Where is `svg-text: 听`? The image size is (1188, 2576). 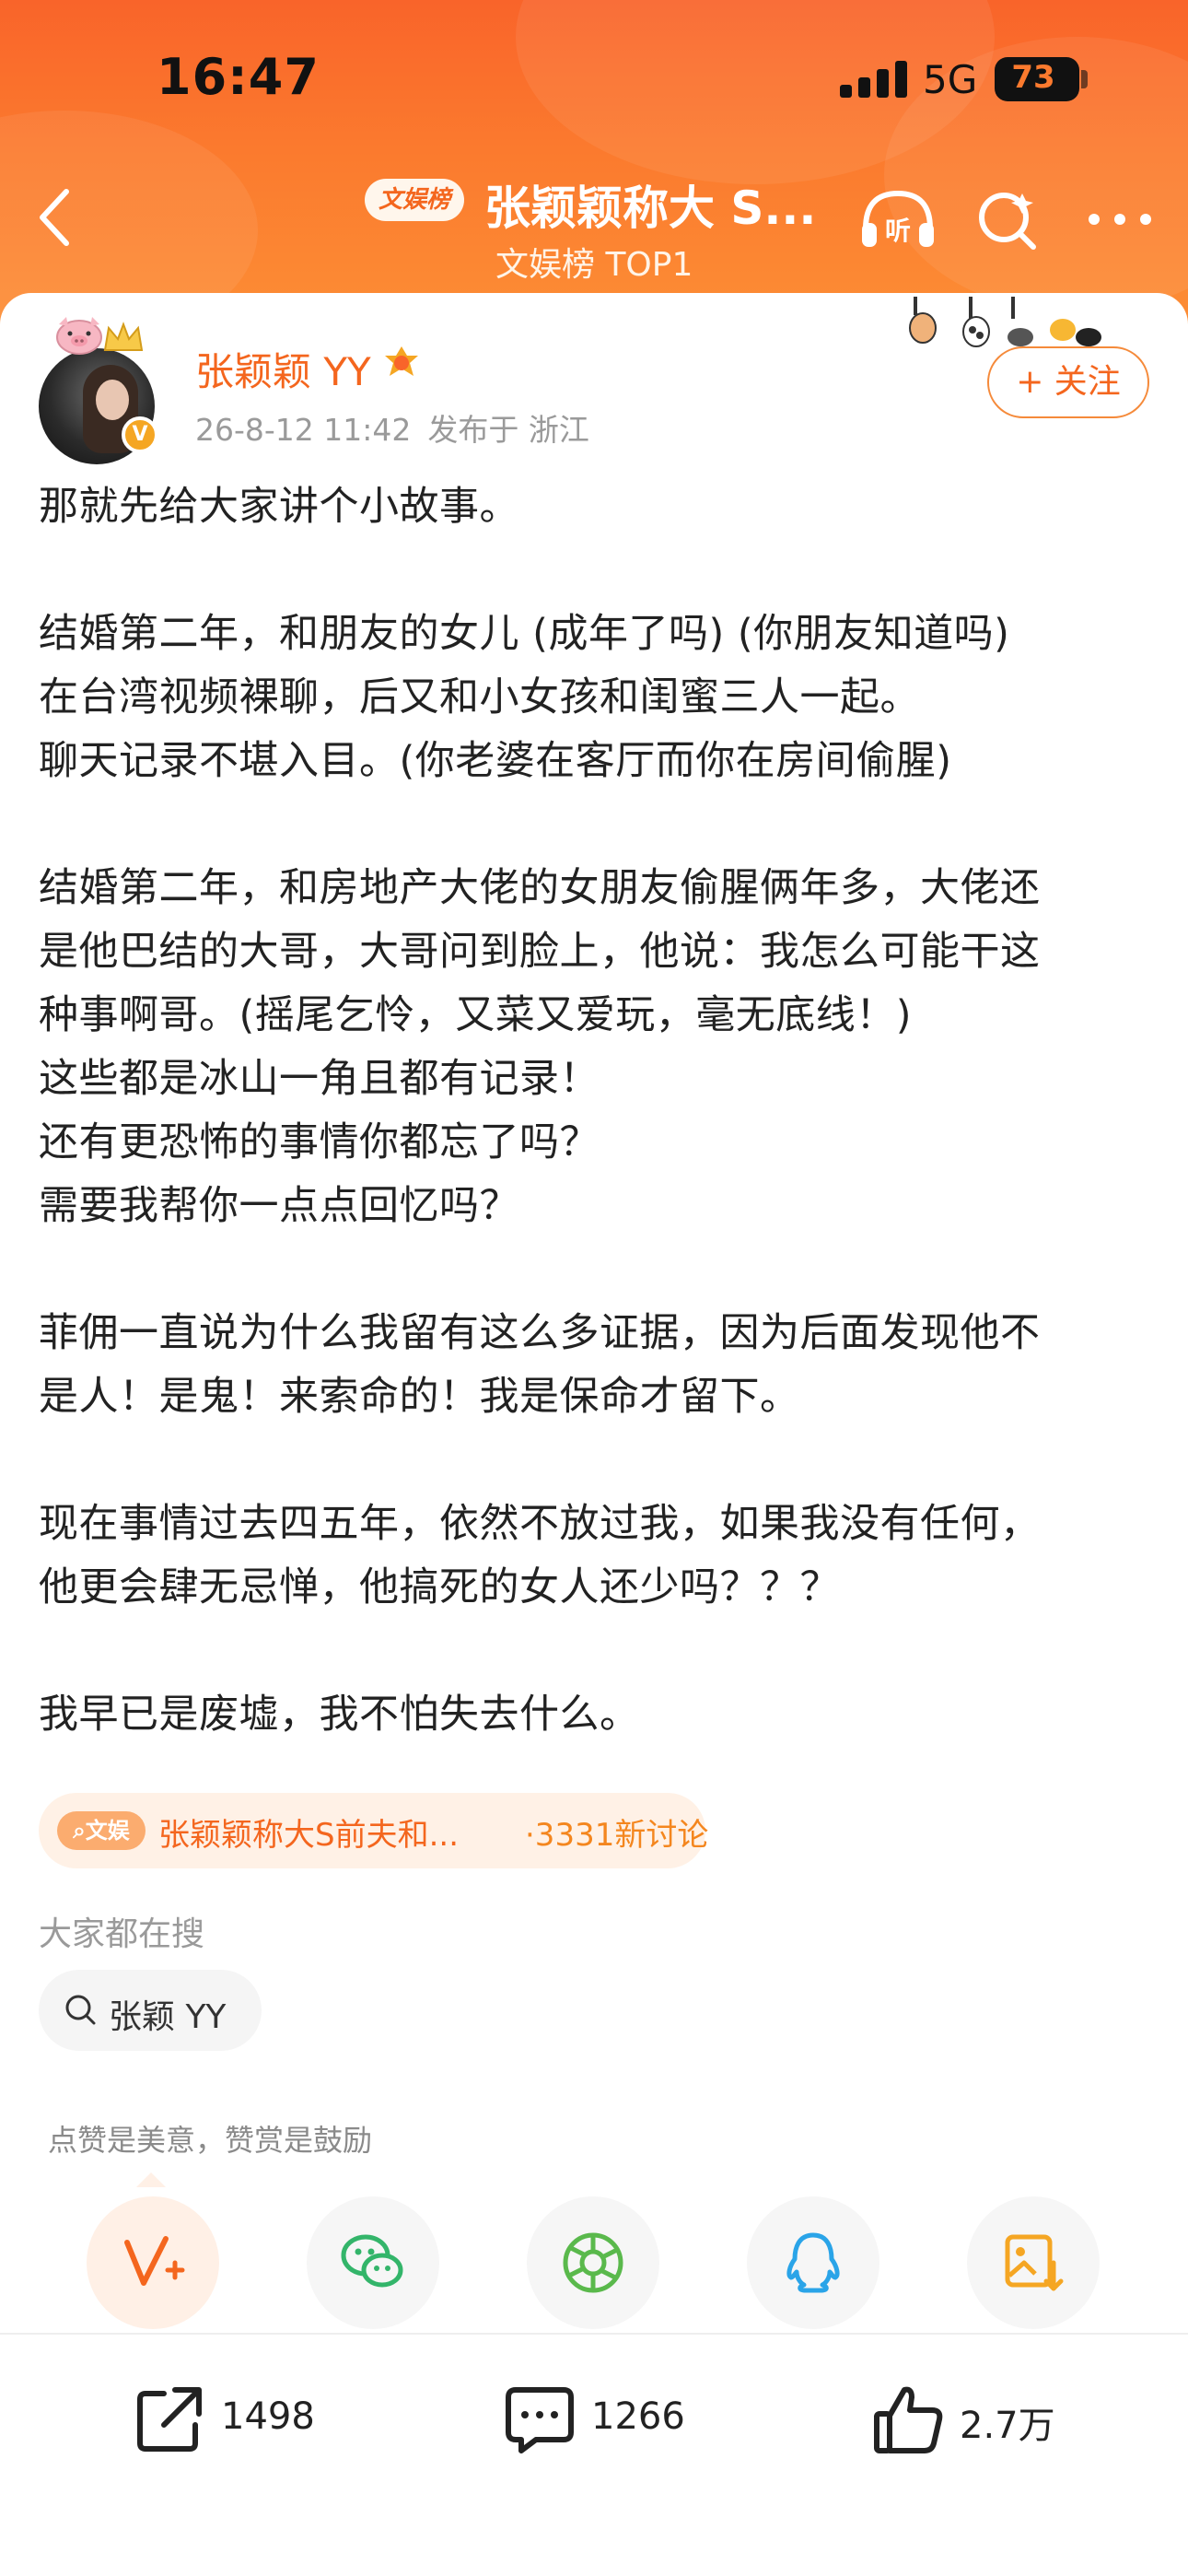 svg-text: 听 is located at coordinates (898, 231).